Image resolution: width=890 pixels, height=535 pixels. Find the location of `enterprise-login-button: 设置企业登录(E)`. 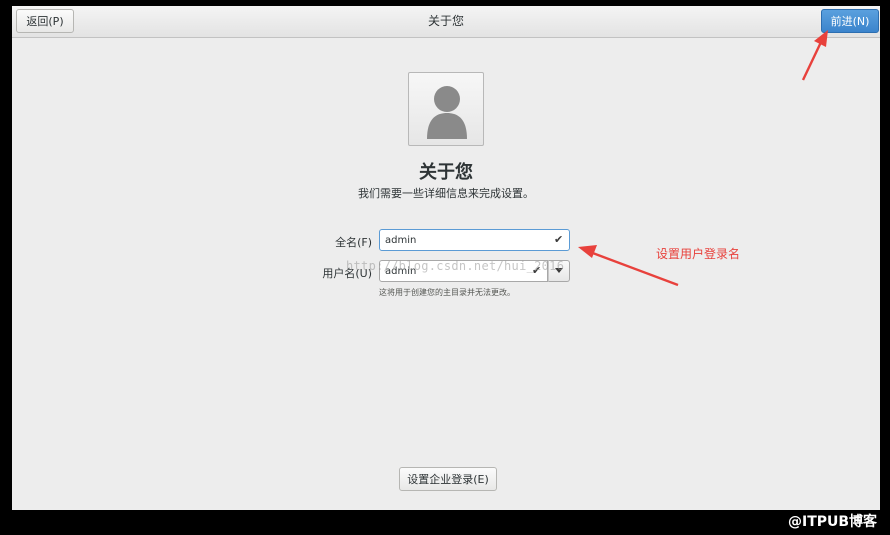

enterprise-login-button: 设置企业登录(E) is located at coordinates (448, 479).